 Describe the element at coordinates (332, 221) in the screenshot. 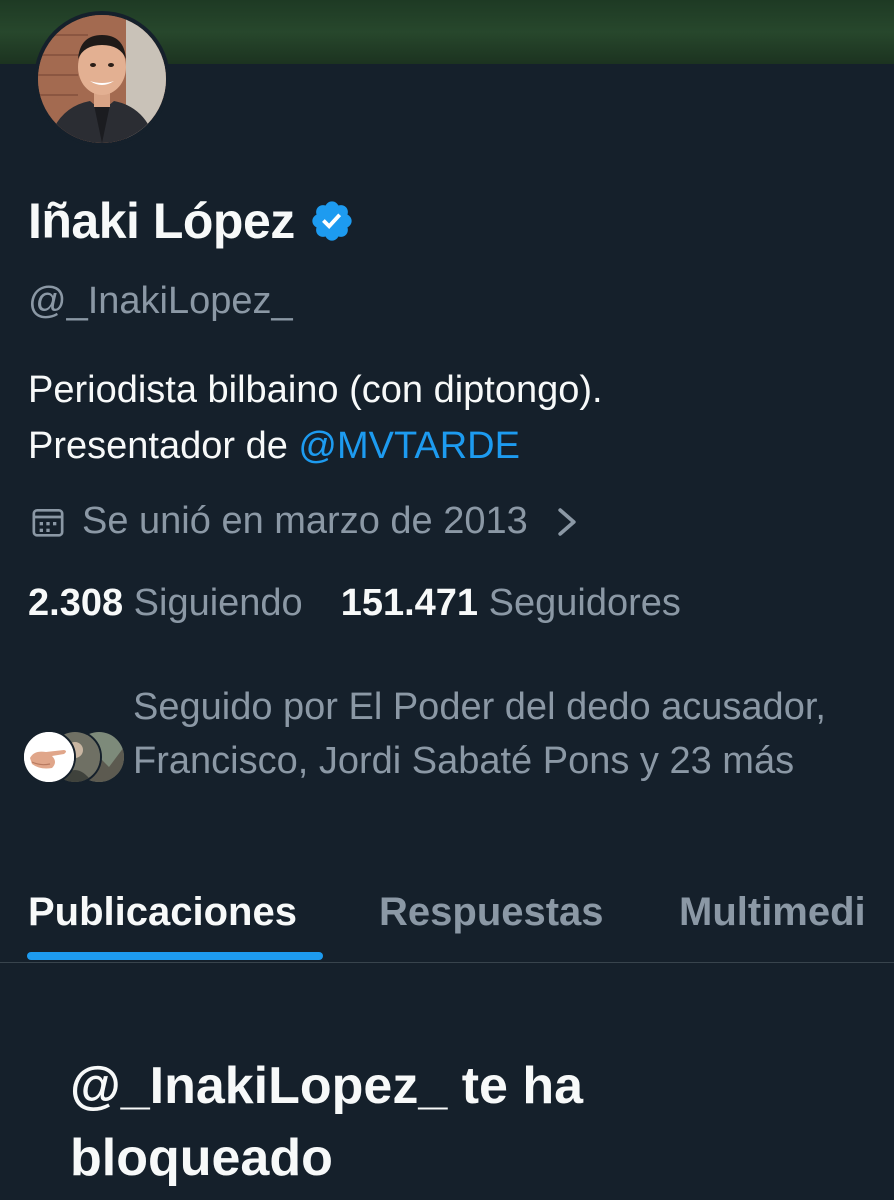

I see `verified-badge-icon` at that location.